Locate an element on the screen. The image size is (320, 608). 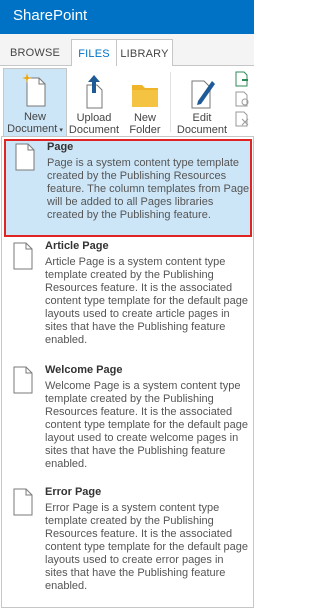
ribbon: New Document ▾ Upload Document New Folder is located at coordinates (127, 101).